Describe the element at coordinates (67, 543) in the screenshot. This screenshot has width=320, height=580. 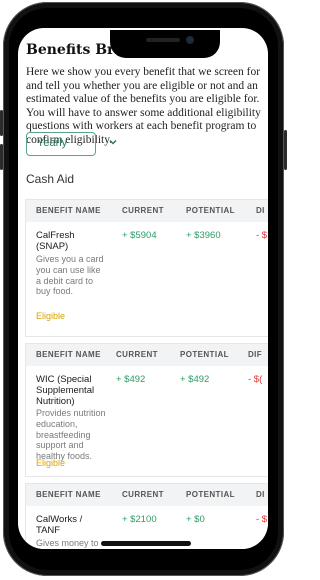
I see `benefit-description: Gives money to low-income families with` at that location.